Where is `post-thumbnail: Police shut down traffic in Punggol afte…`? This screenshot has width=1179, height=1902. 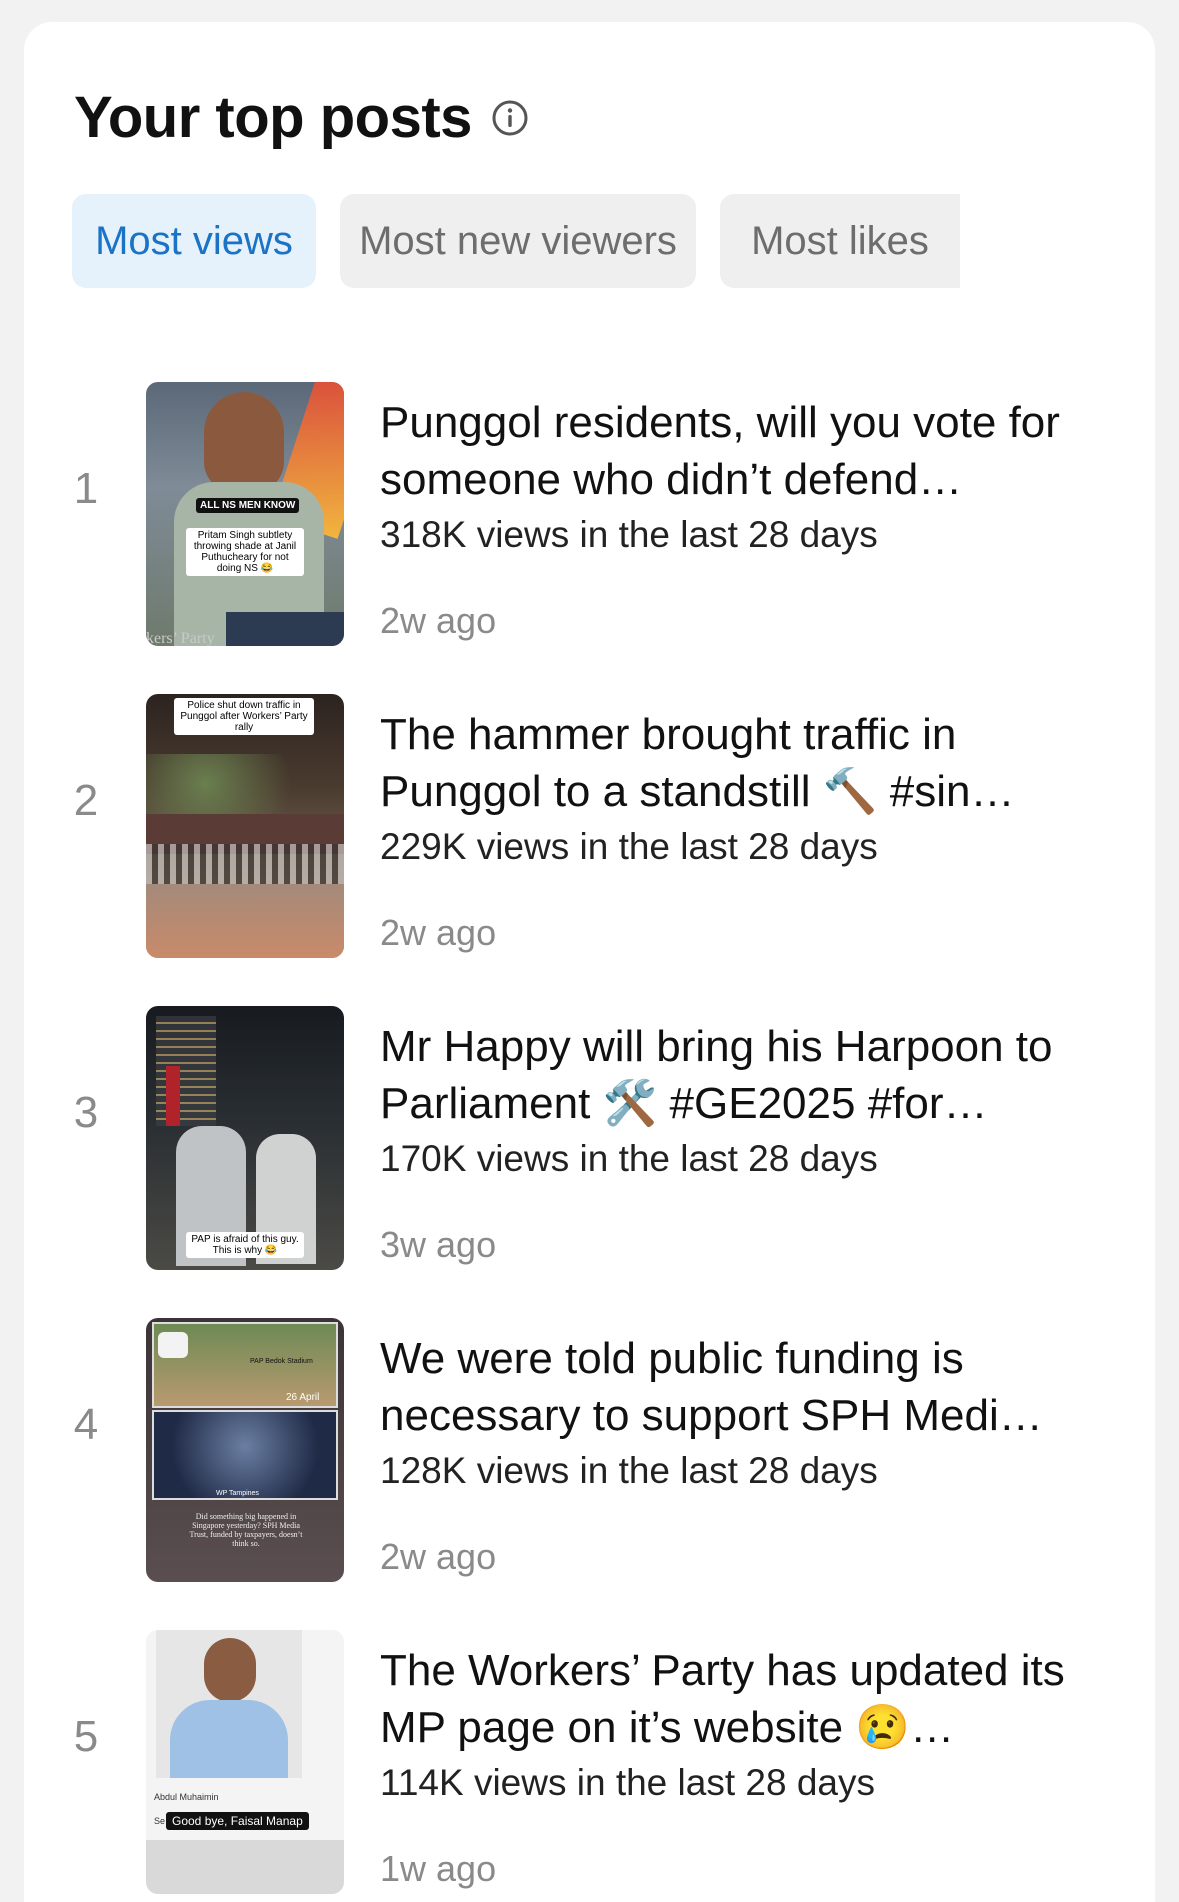 post-thumbnail: Police shut down traffic in Punggol afte… is located at coordinates (245, 826).